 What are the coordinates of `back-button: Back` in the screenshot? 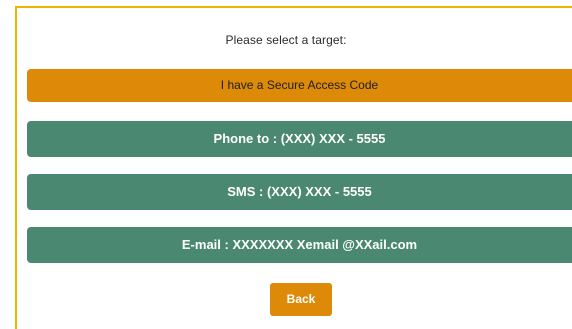 It's located at (301, 299).